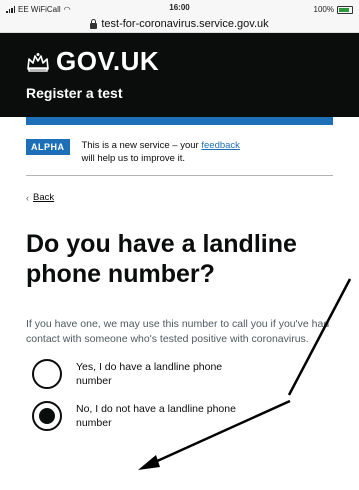  I want to click on radio-button-no, so click(47, 416).